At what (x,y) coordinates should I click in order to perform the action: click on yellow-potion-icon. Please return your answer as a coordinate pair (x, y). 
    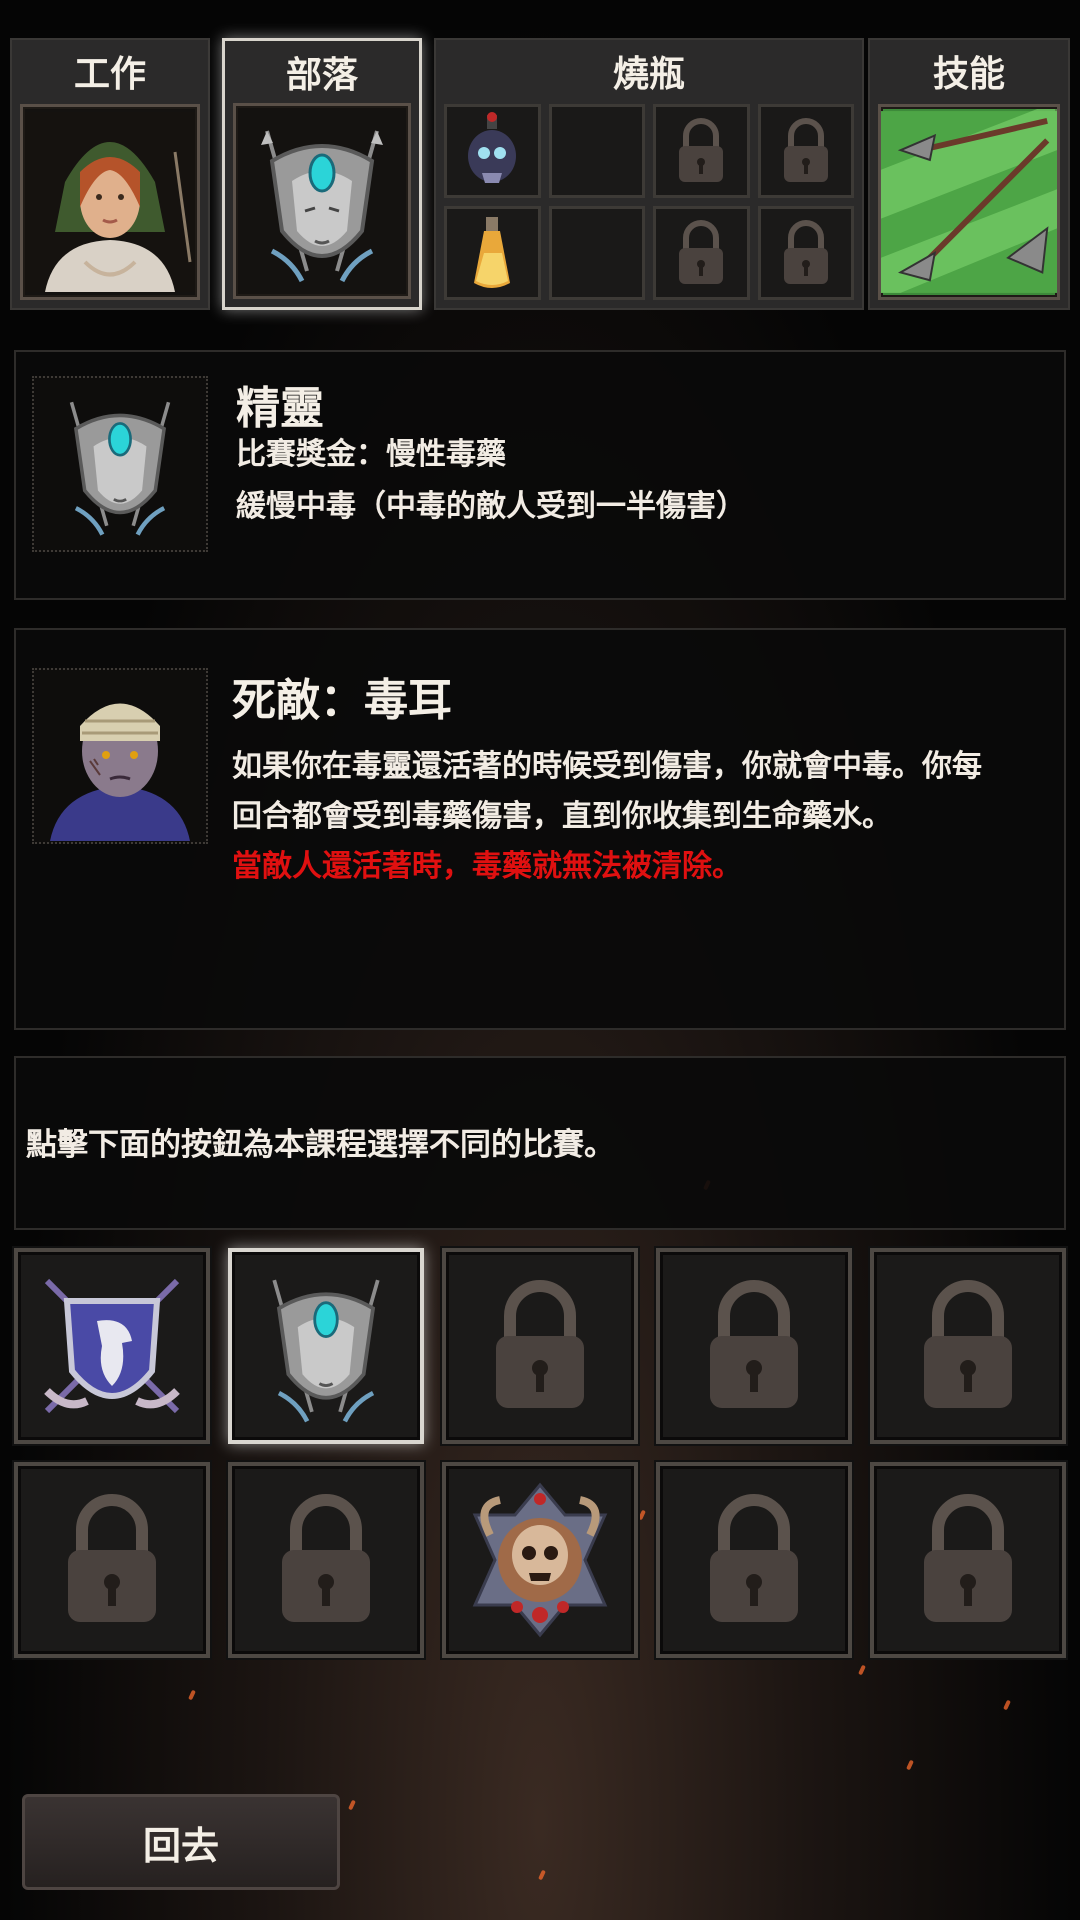
    Looking at the image, I should click on (492, 252).